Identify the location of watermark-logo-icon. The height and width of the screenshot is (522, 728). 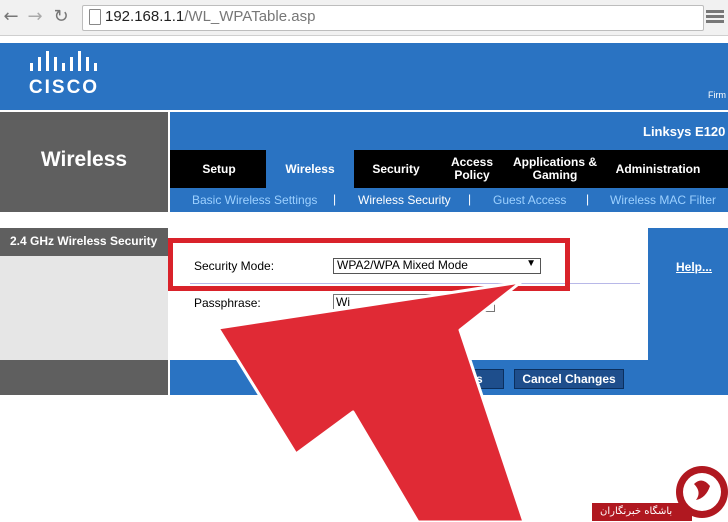
(702, 492).